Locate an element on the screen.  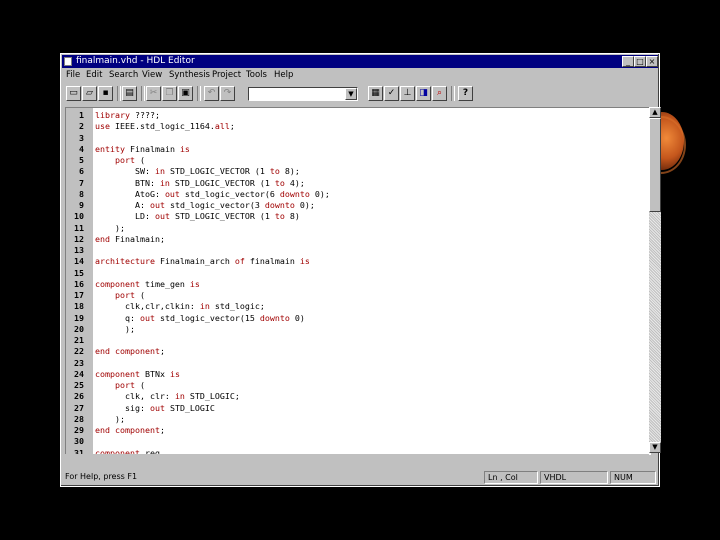
code-line: 13 is located at coordinates (358, 250).